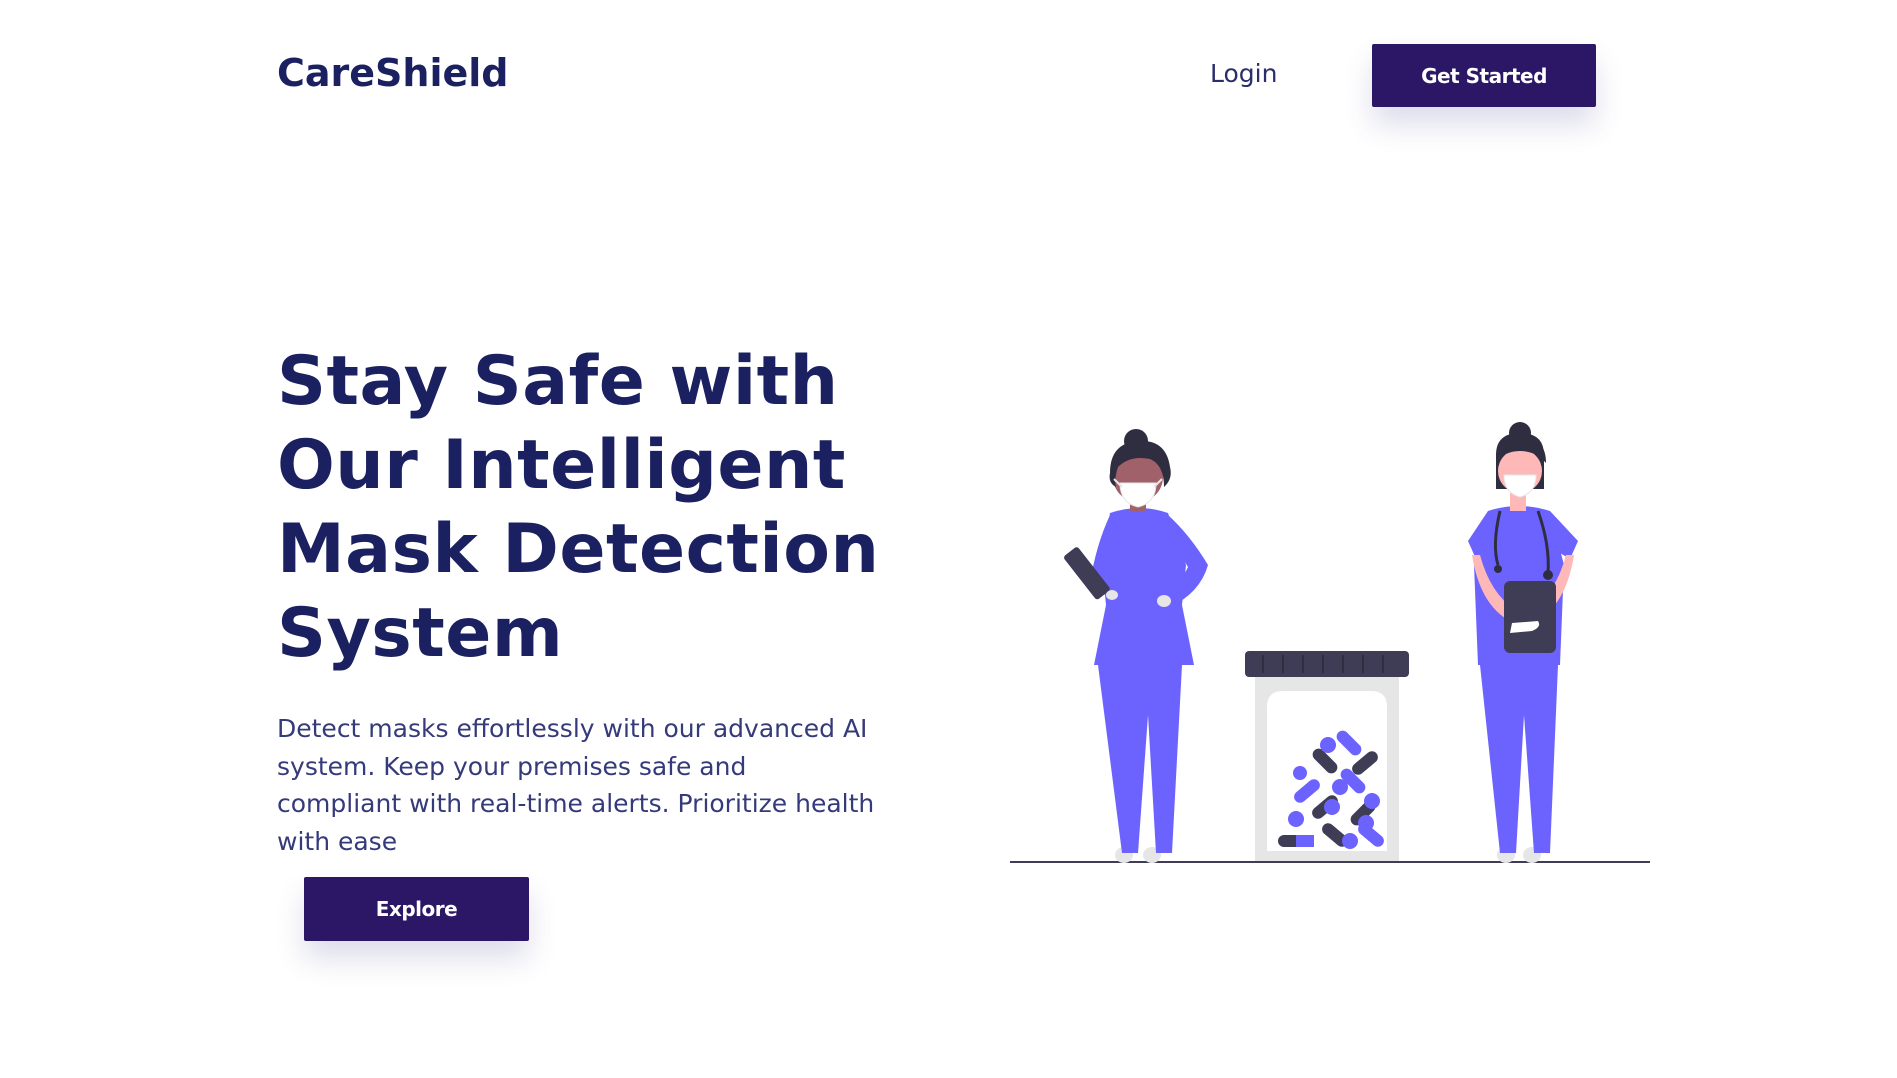  What do you see at coordinates (1484, 75) in the screenshot?
I see `get-started-button: Get Started` at bounding box center [1484, 75].